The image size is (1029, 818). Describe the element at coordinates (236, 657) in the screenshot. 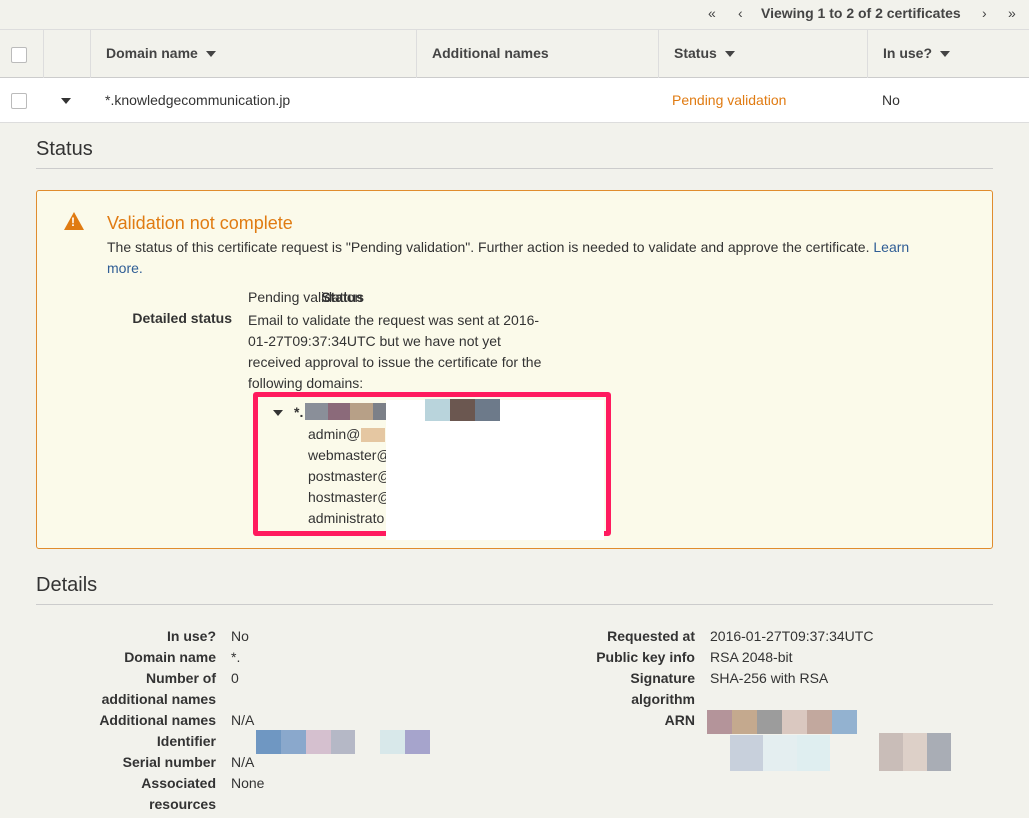

I see `detail-value-domain-name: *.` at that location.